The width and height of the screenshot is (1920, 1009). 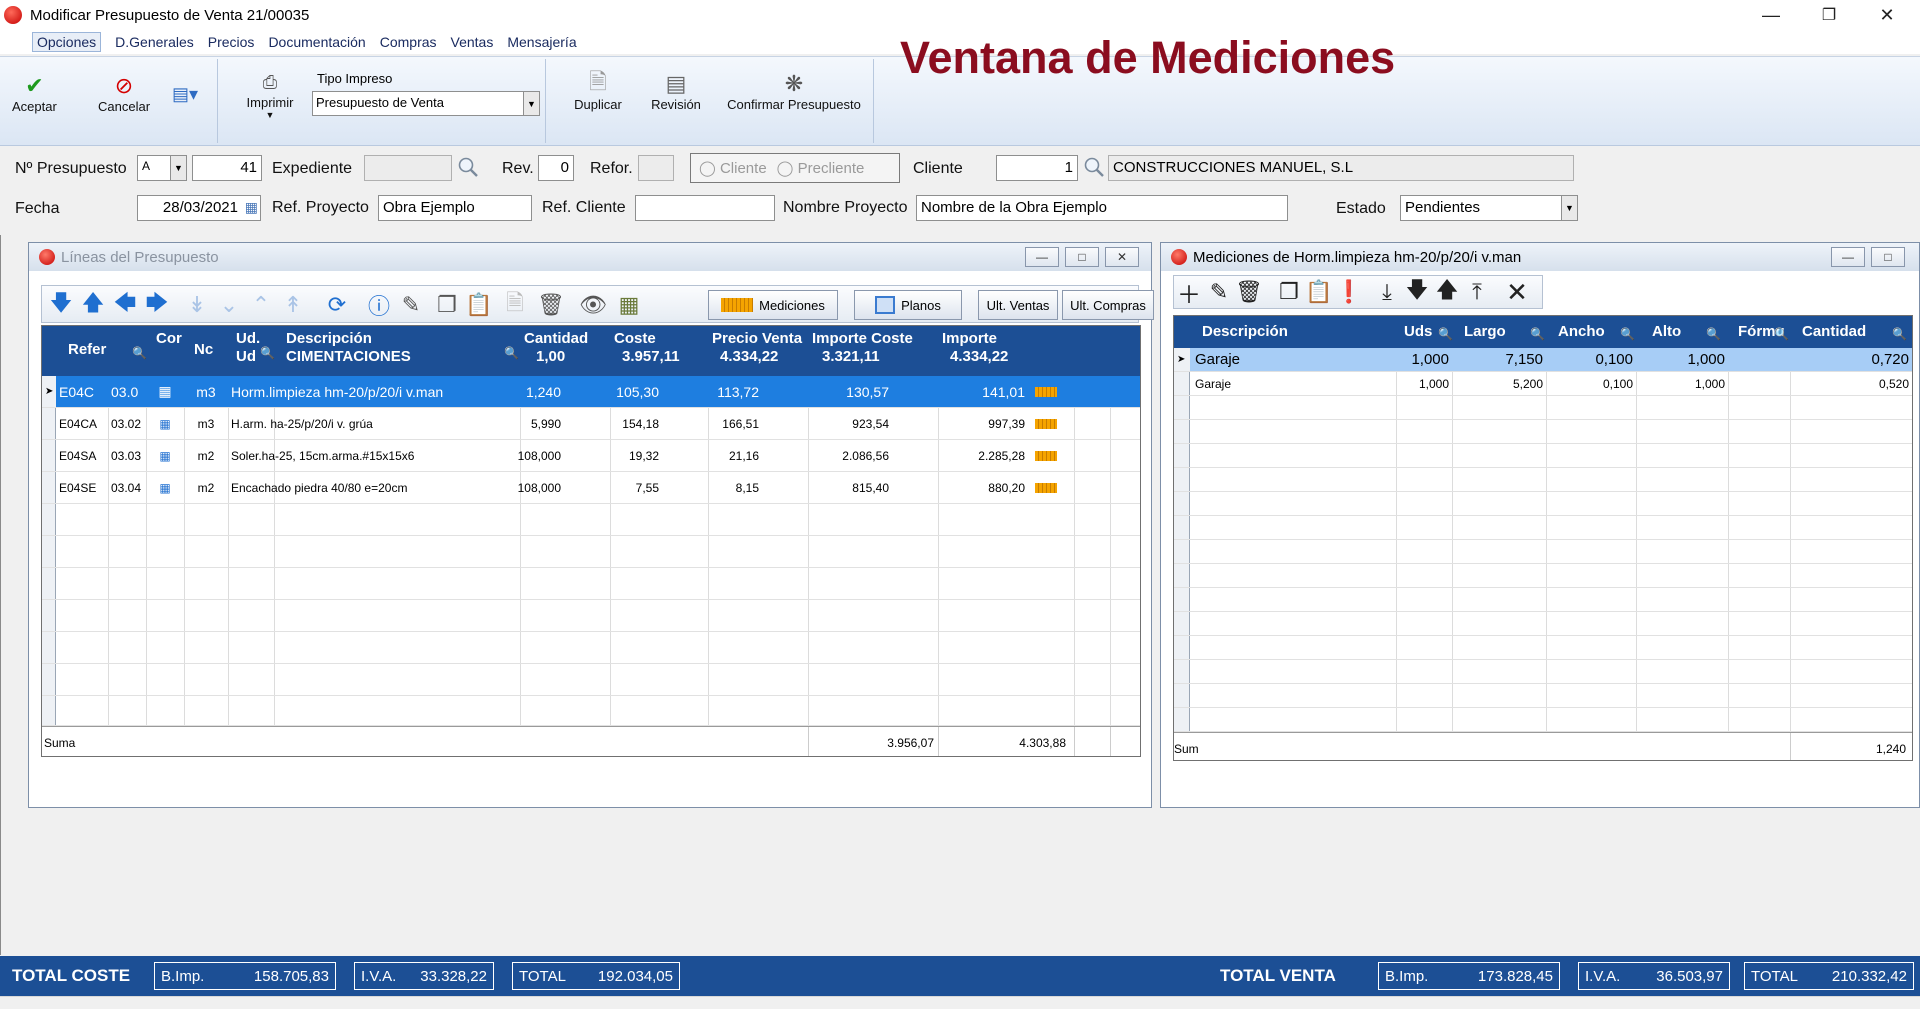 I want to click on nombre-proyecto-field: Nombre de la Obra Ejemplo, so click(x=1102, y=208).